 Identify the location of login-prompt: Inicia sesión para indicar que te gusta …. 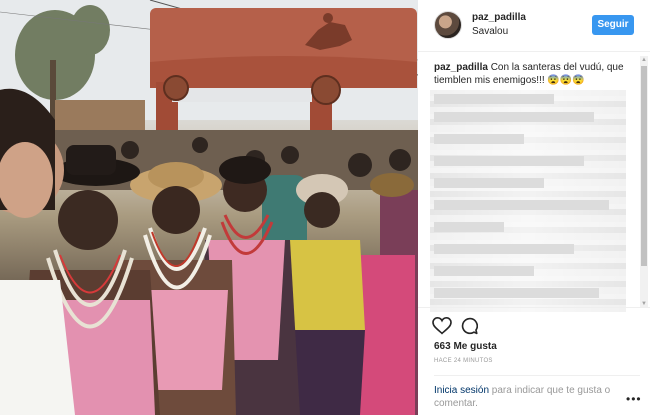
(537, 392).